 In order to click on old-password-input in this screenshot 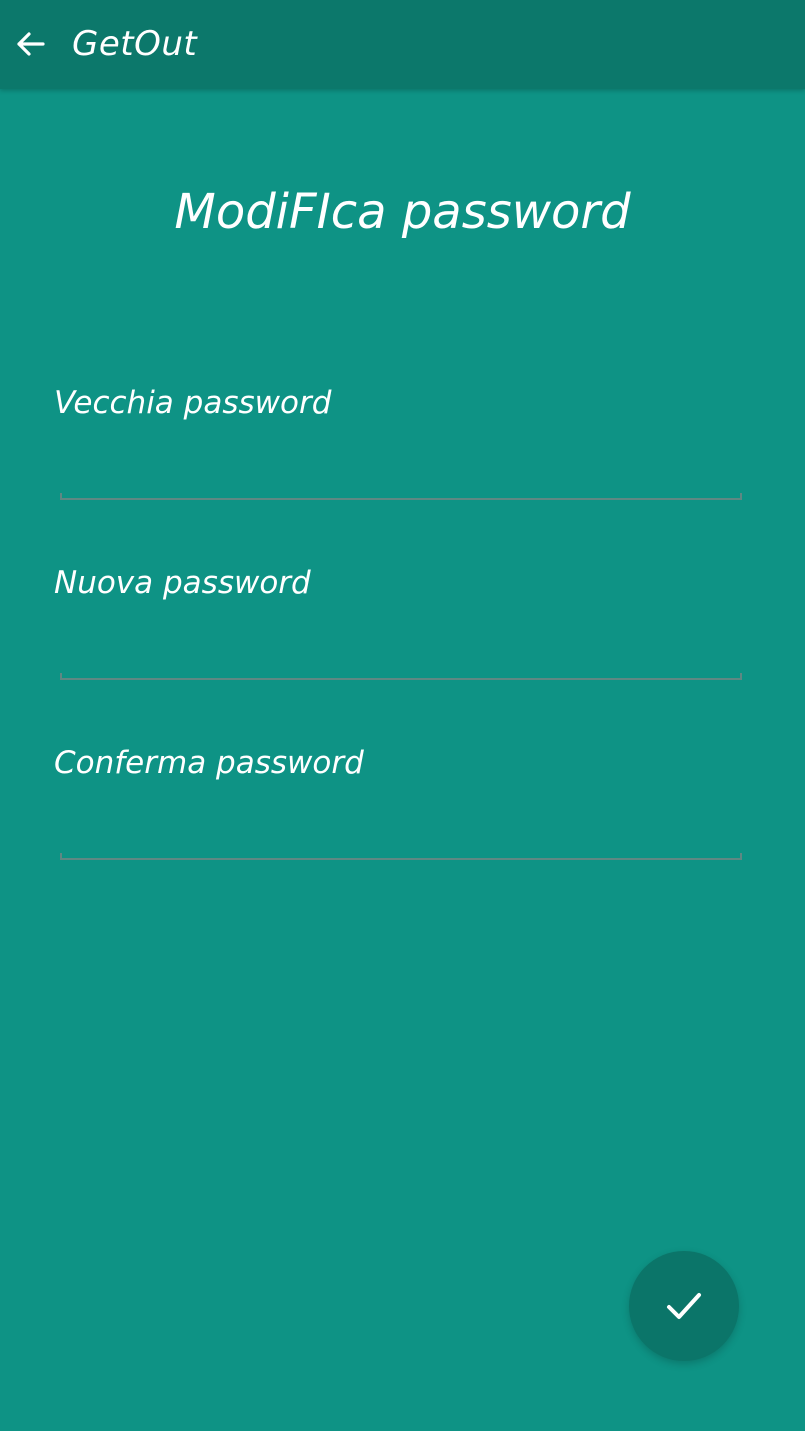, I will do `click(402, 472)`.